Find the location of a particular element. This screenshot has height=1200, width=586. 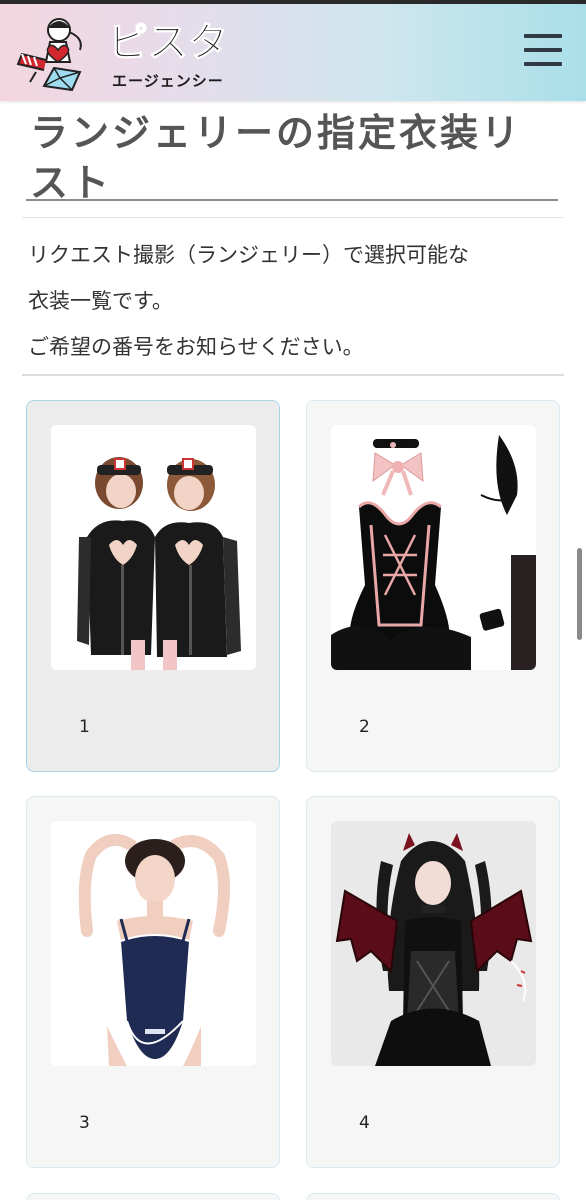

costume-number: 4 is located at coordinates (364, 1123).